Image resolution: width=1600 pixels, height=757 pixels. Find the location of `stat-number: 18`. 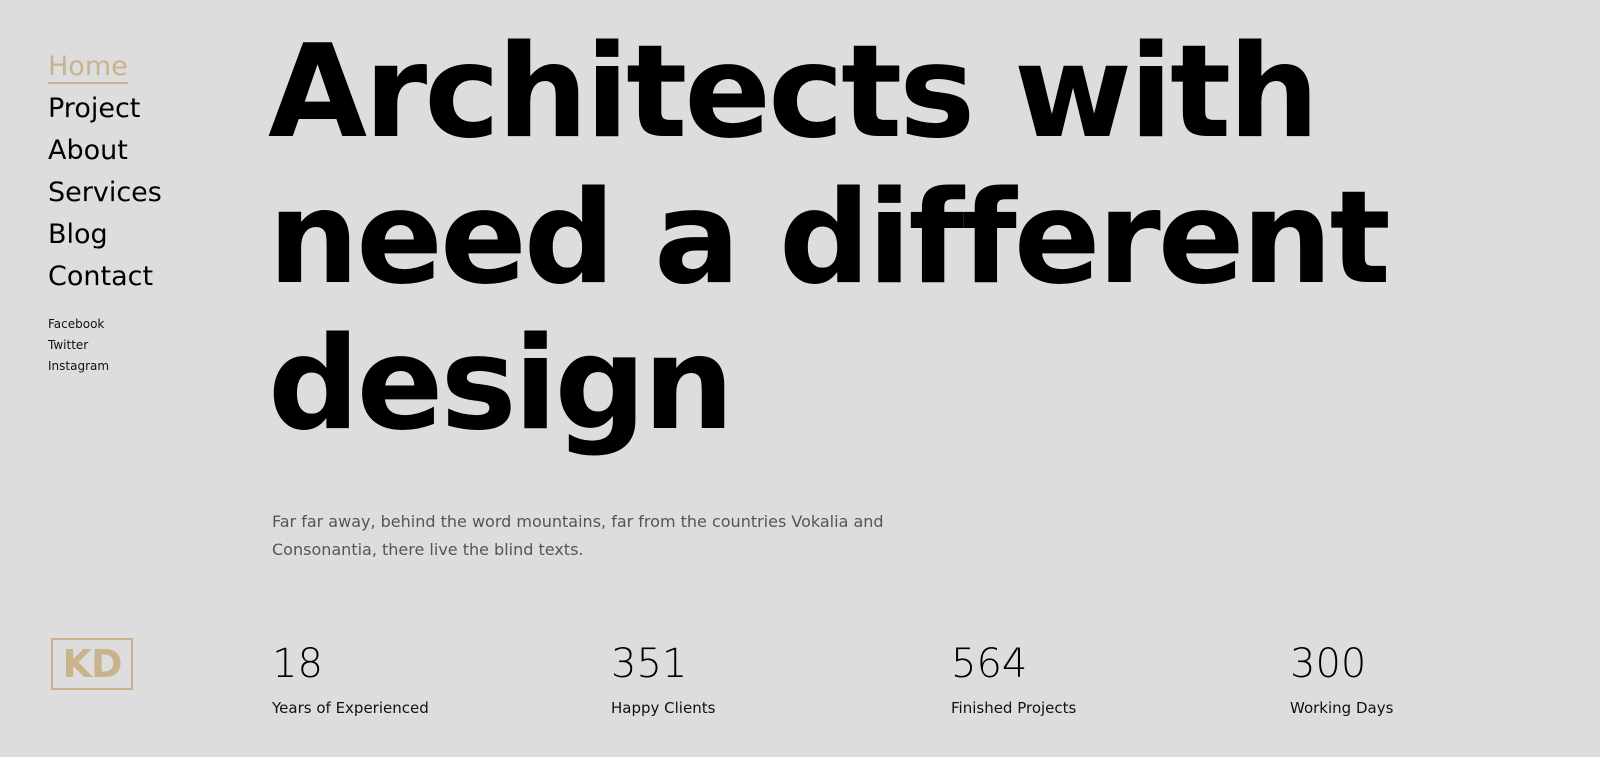

stat-number: 18 is located at coordinates (297, 664).